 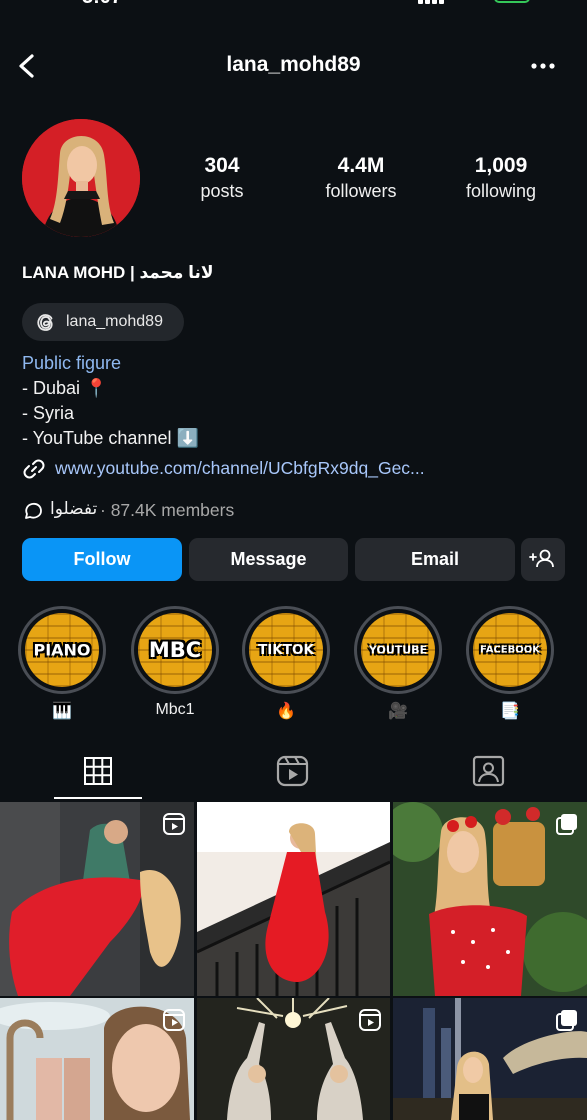 I want to click on story-highlight: PIANO 🎹, so click(x=62, y=663).